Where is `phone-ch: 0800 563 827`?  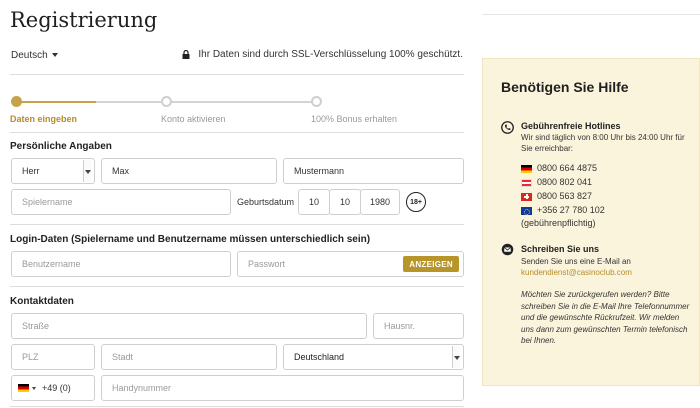
phone-ch: 0800 563 827 is located at coordinates (556, 196).